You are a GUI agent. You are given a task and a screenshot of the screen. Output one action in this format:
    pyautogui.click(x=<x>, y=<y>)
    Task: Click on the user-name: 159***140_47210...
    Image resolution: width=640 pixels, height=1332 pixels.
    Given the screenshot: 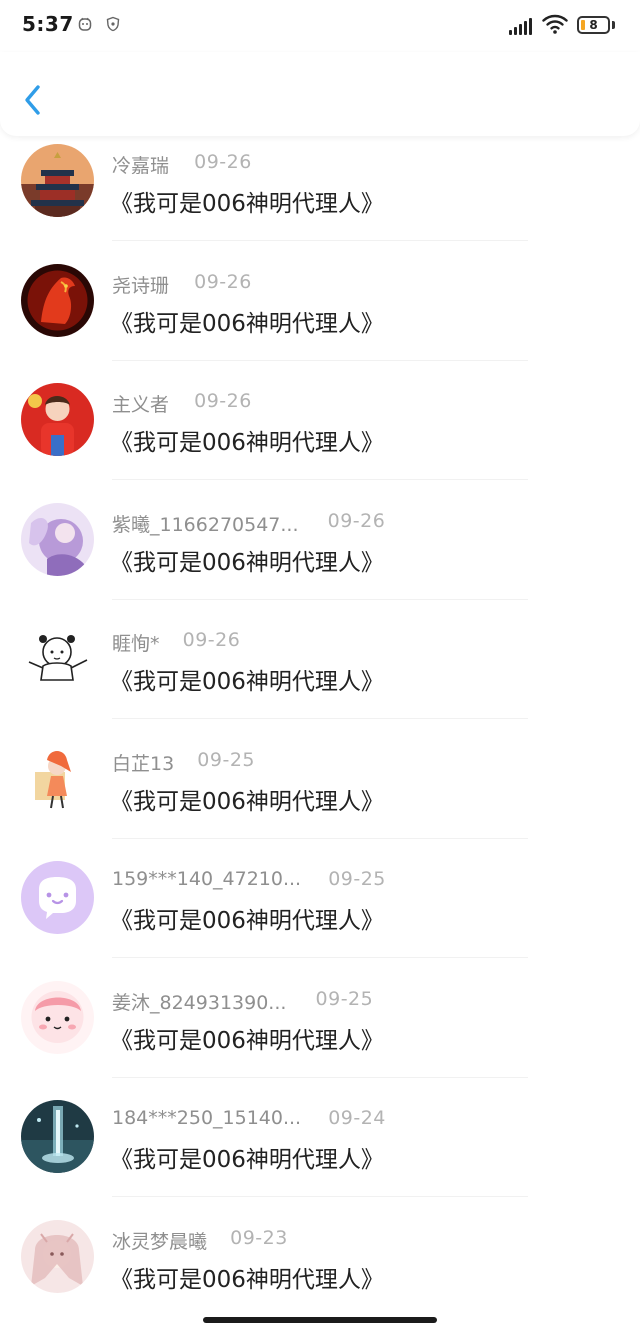 What is the action you would take?
    pyautogui.click(x=206, y=879)
    